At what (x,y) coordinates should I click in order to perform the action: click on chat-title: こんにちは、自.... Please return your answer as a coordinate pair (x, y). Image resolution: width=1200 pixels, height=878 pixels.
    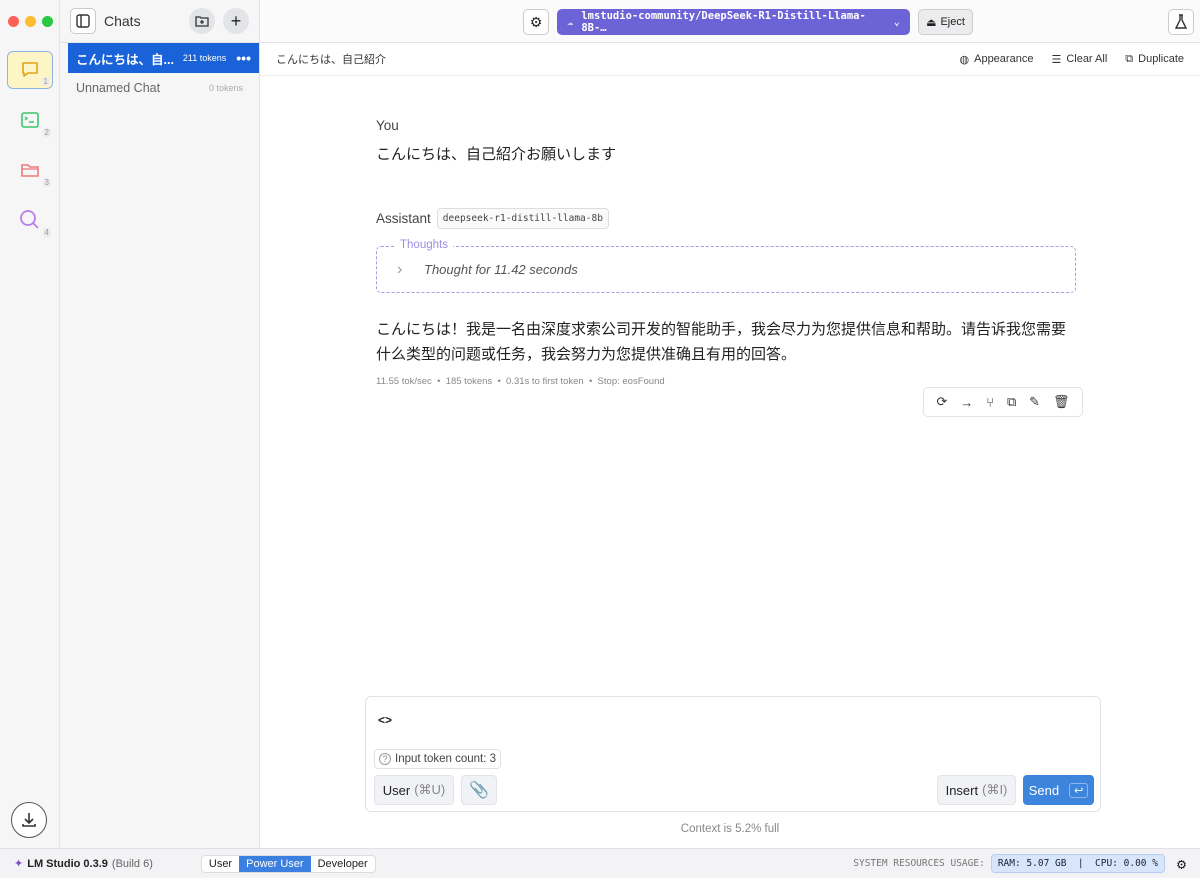
    Looking at the image, I should click on (125, 59).